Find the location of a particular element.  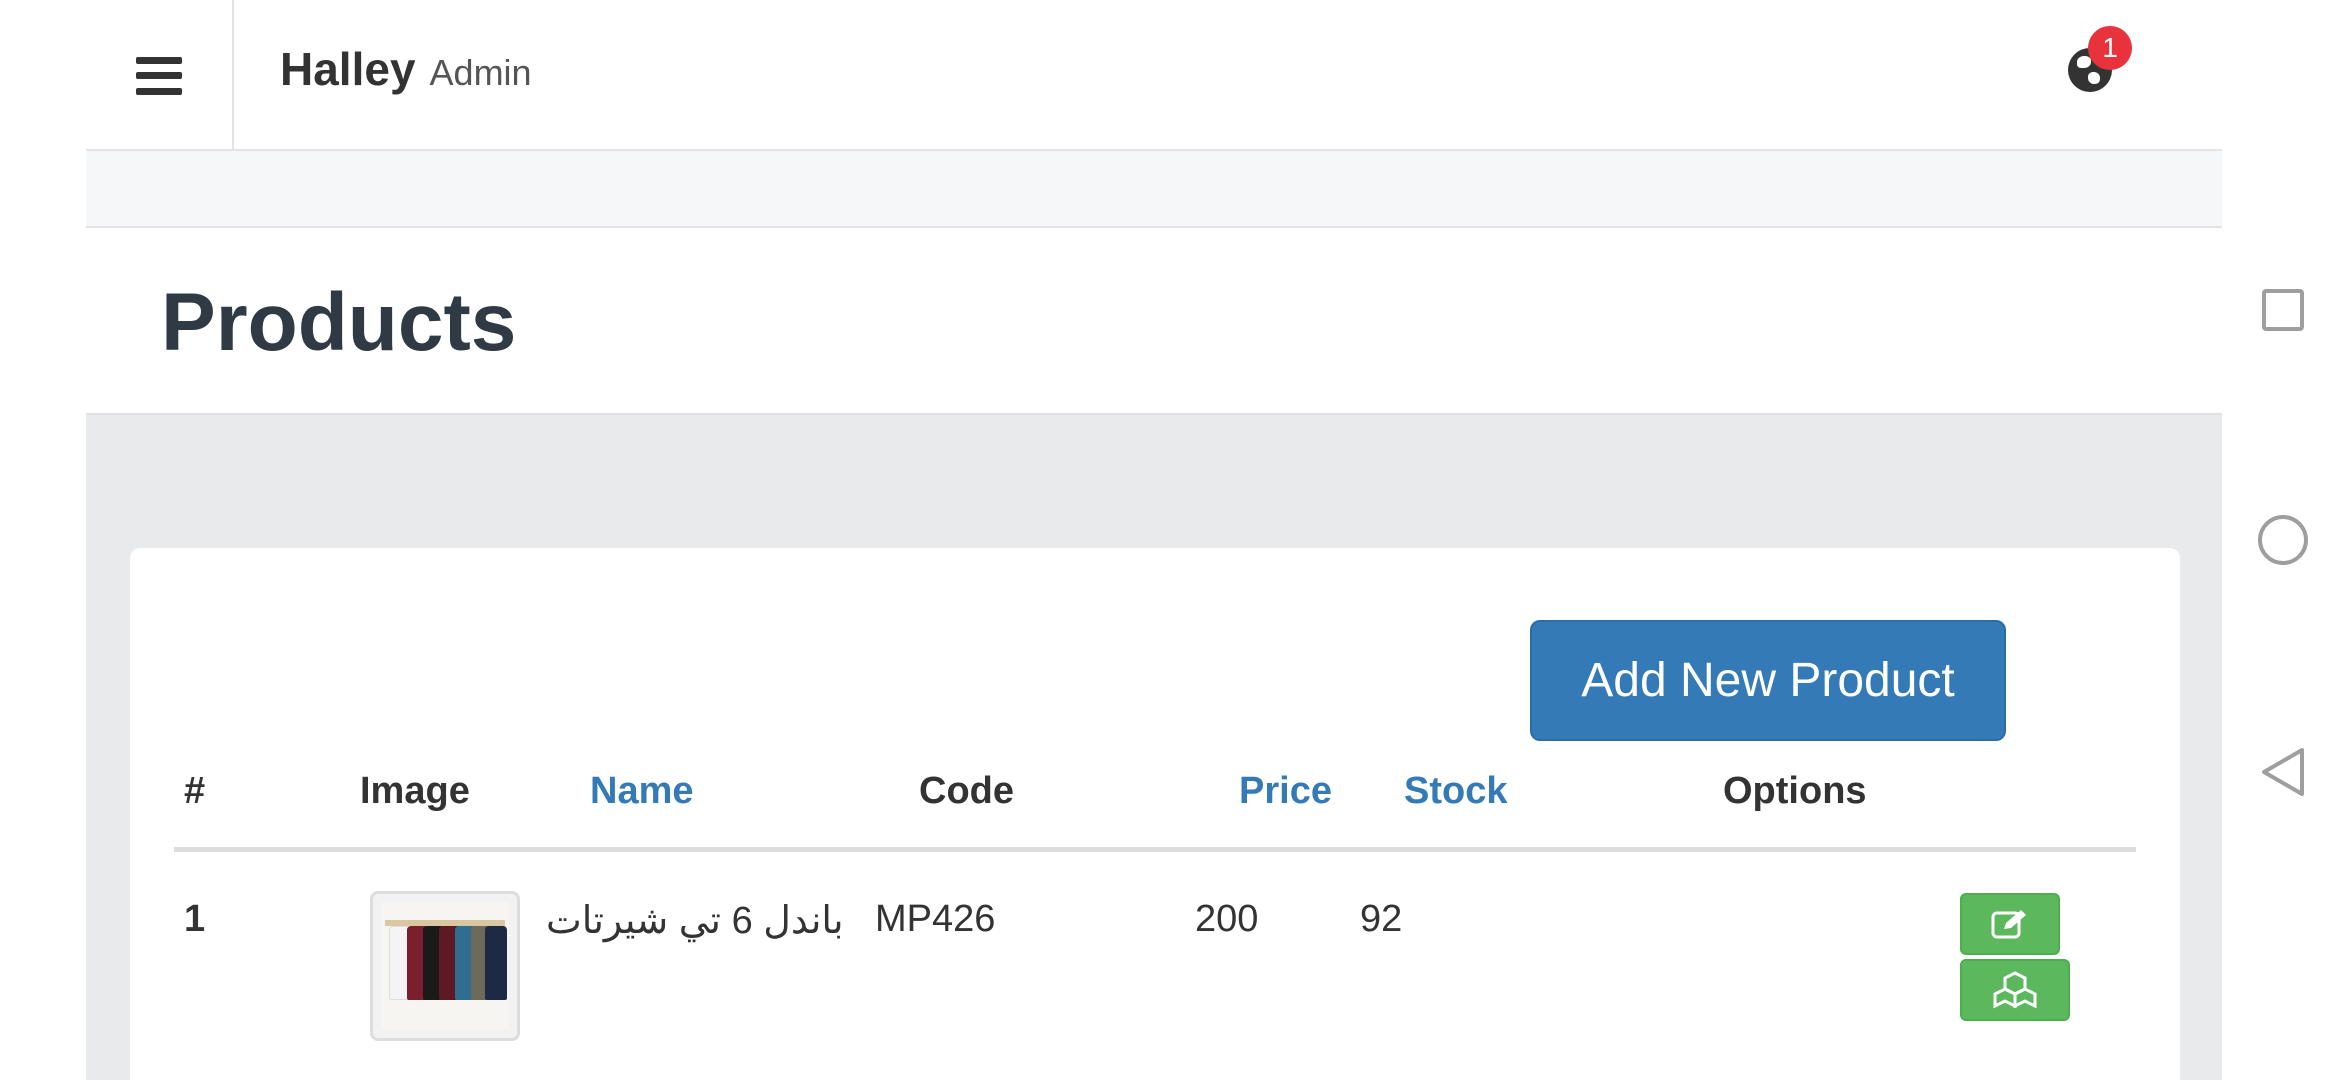

brand: Halley Admin is located at coordinates (406, 69).